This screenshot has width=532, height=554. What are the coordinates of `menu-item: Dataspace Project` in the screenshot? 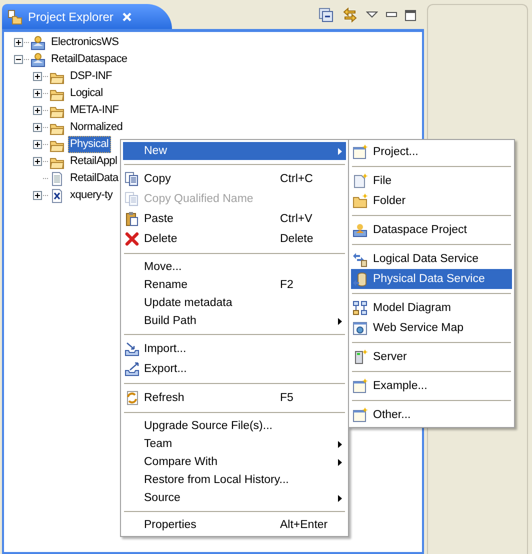 It's located at (431, 230).